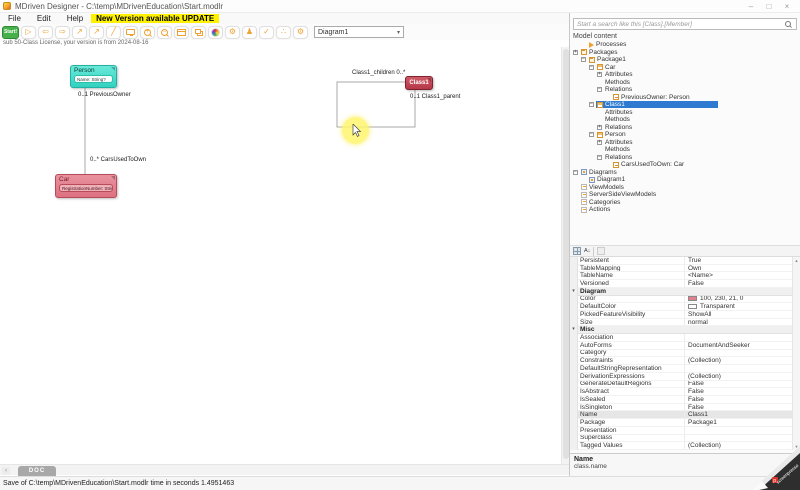 The width and height of the screenshot is (800, 490). Describe the element at coordinates (742, 261) in the screenshot. I see `property-value: True` at that location.